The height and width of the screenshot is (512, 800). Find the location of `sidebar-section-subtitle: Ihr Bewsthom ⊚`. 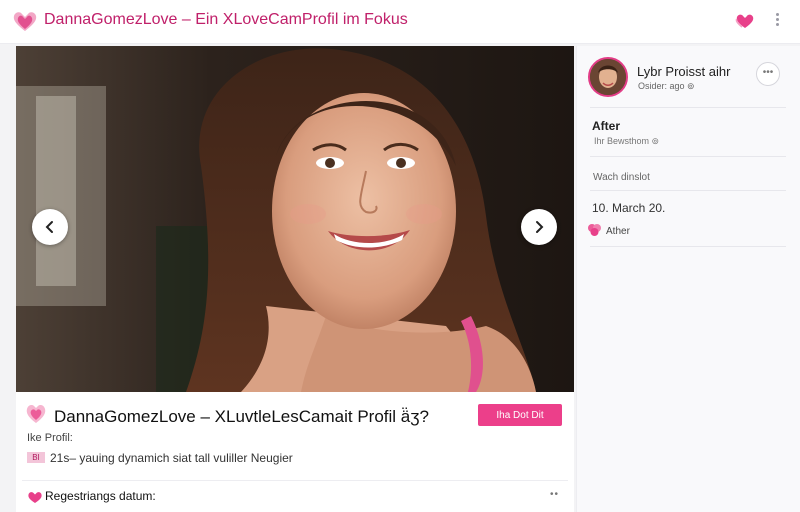

sidebar-section-subtitle: Ihr Bewsthom ⊚ is located at coordinates (627, 141).